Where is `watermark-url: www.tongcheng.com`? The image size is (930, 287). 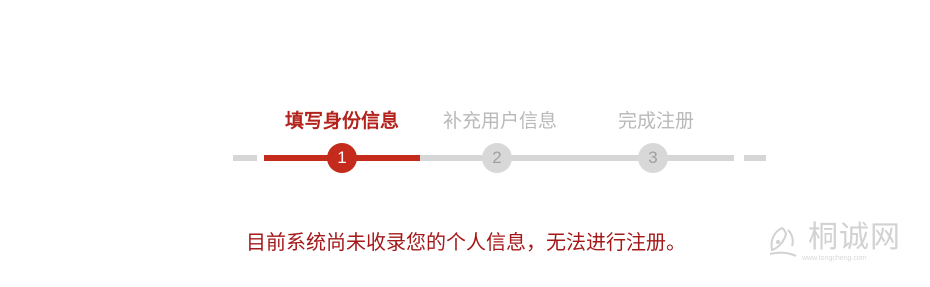
watermark-url: www.tongcheng.com is located at coordinates (834, 258).